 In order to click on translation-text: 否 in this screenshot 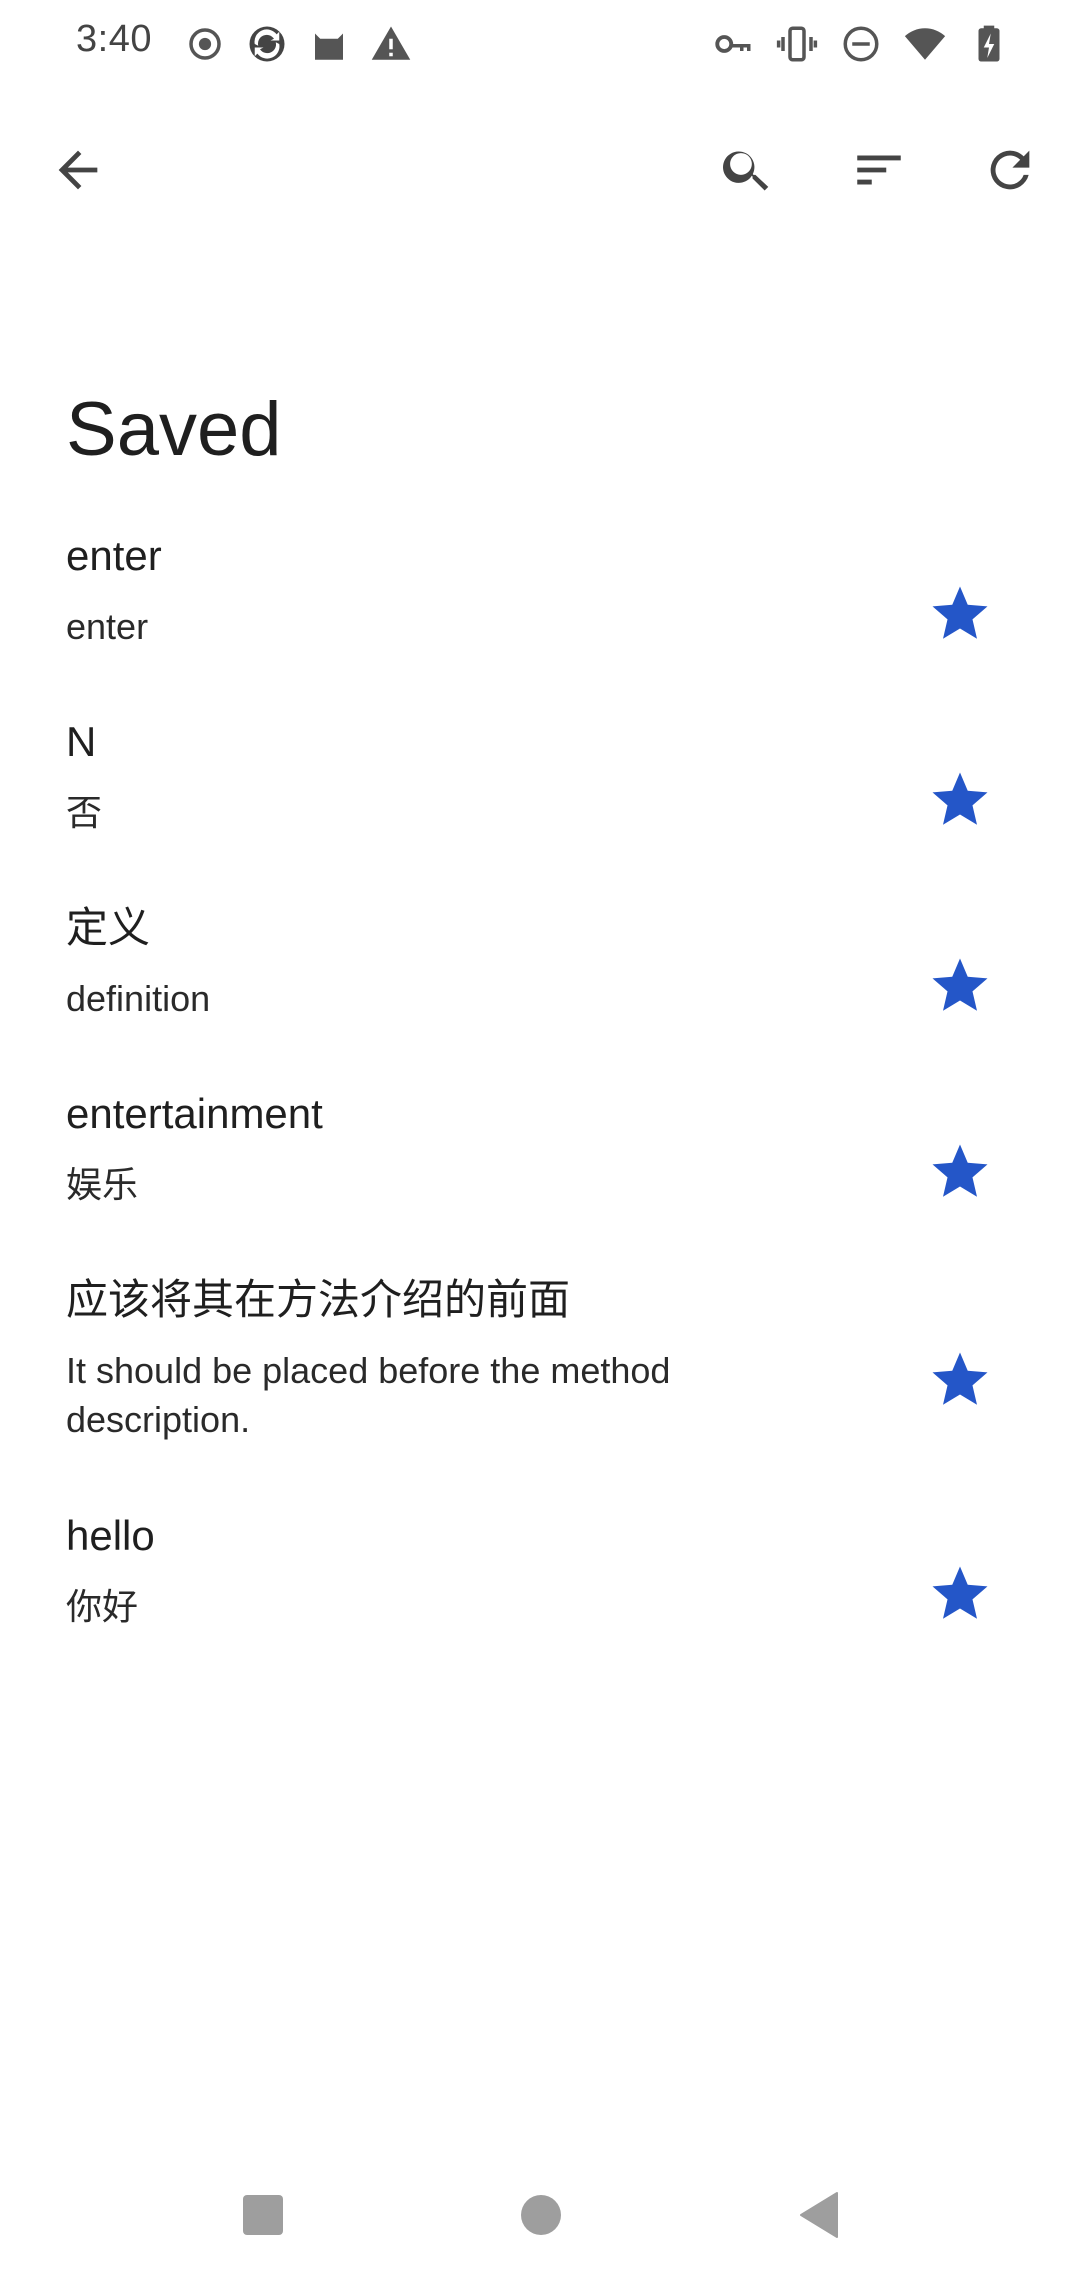, I will do `click(84, 812)`.